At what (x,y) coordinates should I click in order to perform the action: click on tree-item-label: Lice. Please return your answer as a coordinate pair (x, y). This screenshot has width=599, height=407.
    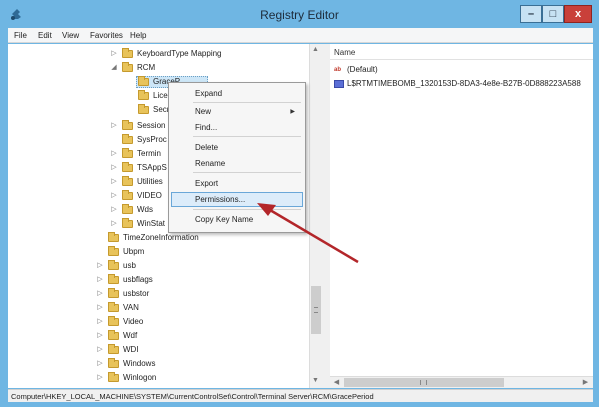
    Looking at the image, I should click on (160, 95).